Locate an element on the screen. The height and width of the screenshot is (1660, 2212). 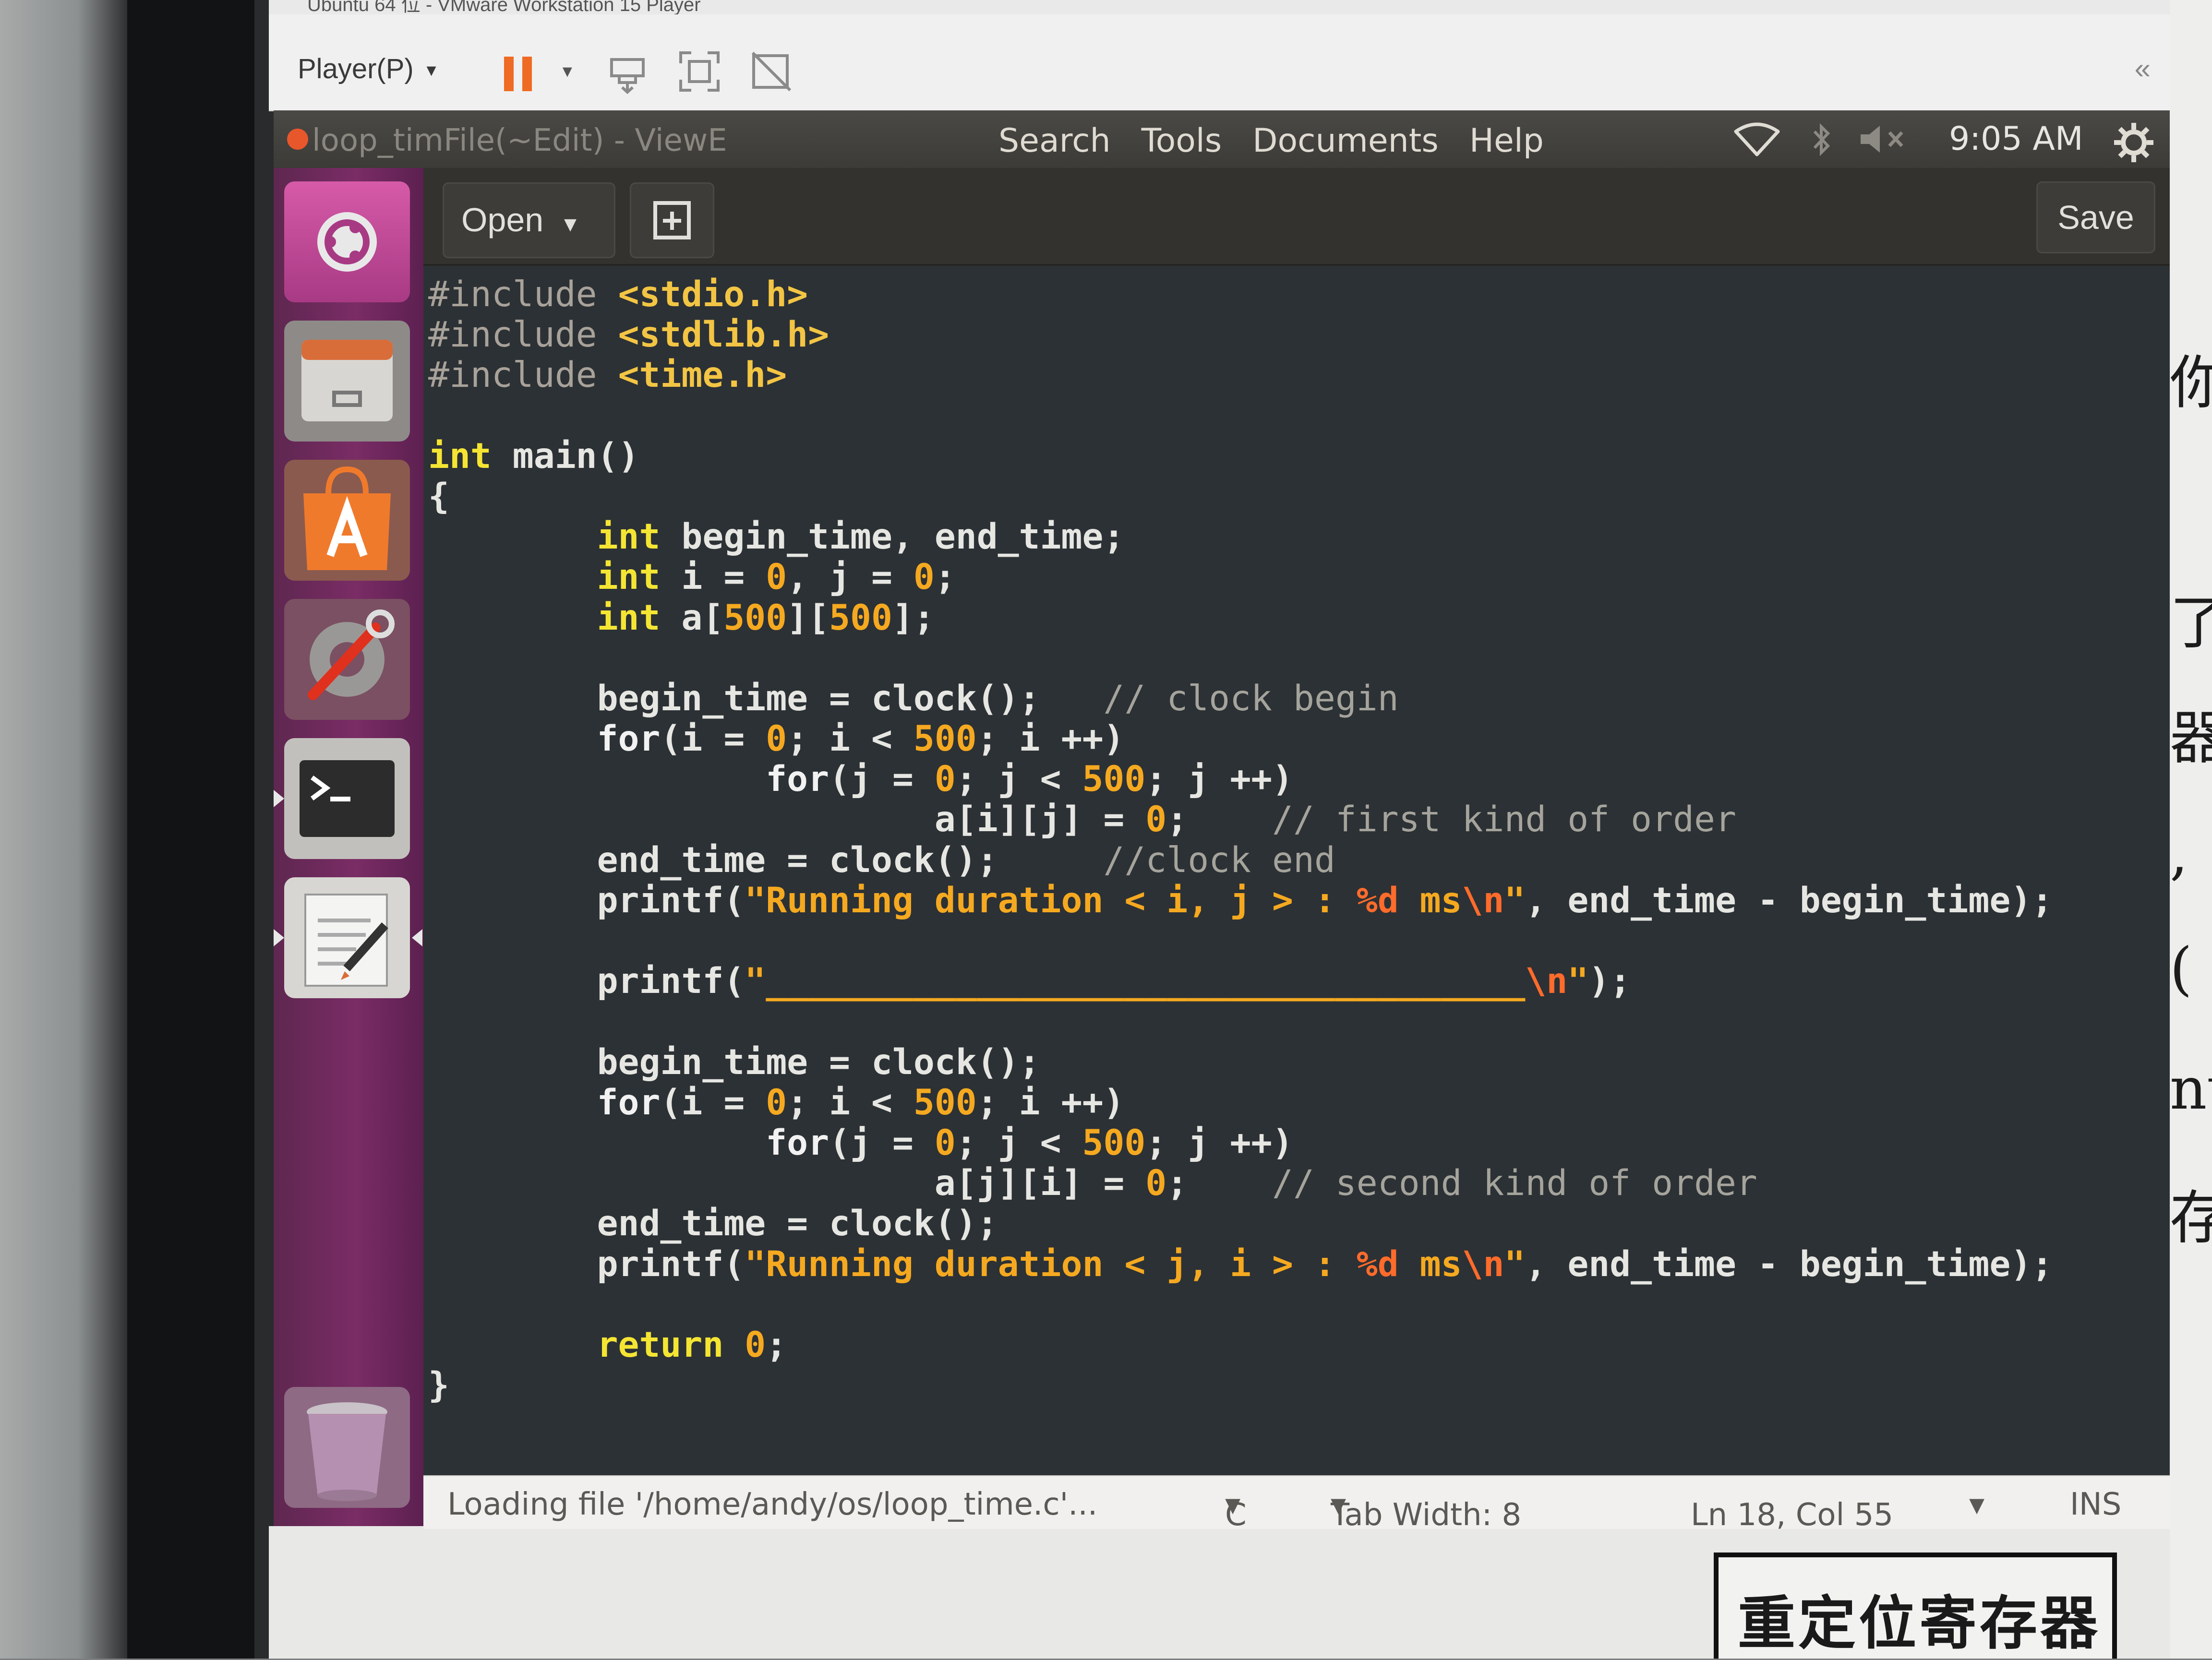
launcher-dash-button is located at coordinates (347, 241).